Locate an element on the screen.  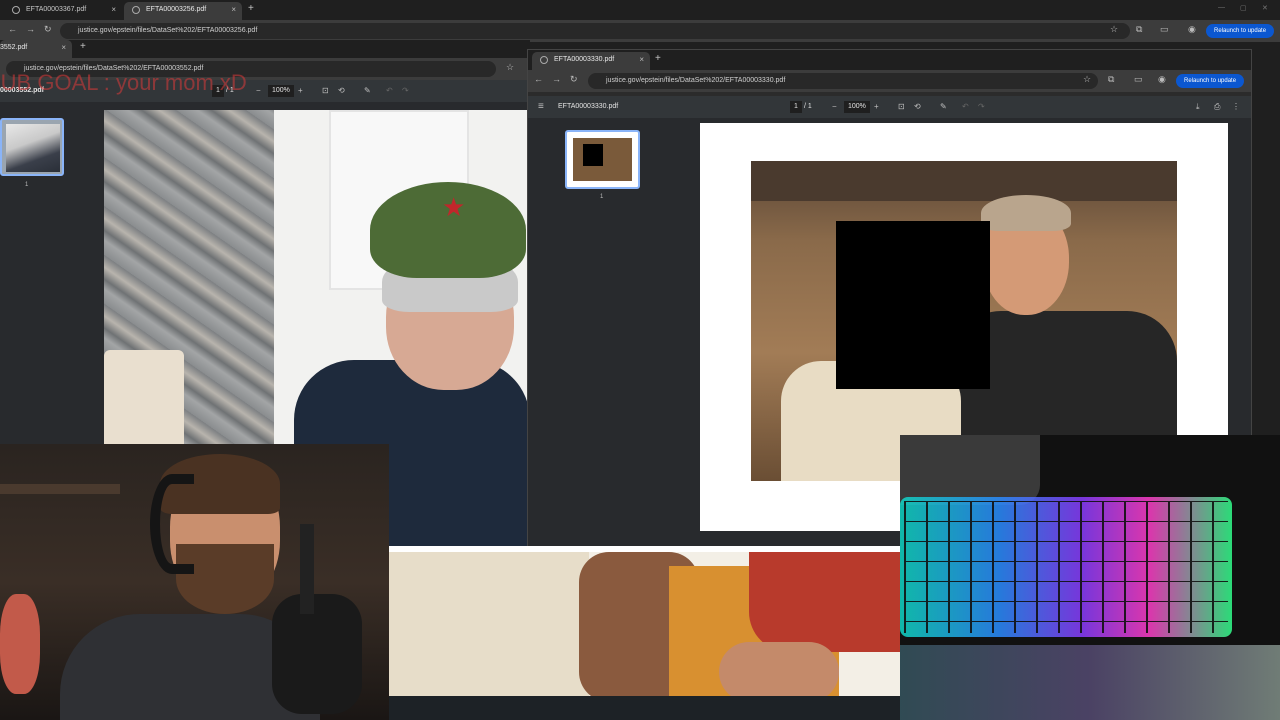
ceiling is located at coordinates (964, 181).